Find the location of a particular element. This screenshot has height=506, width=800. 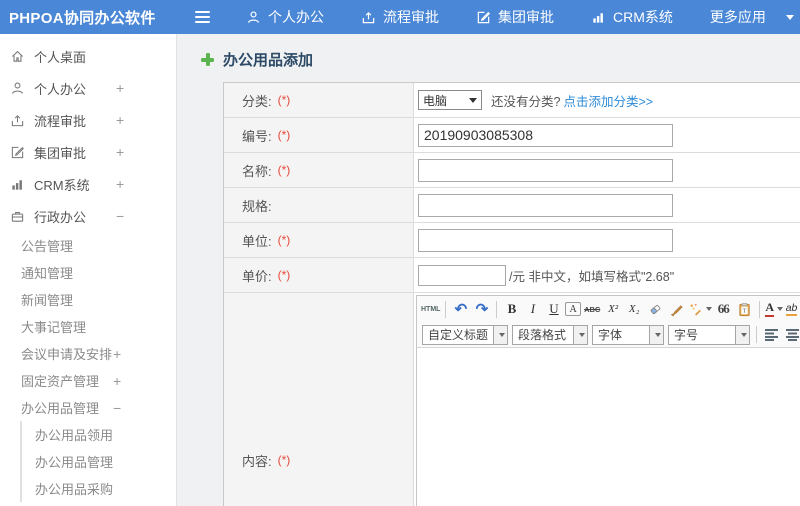

sidebar-item-label: 会议申请及安排 is located at coordinates (67, 354).